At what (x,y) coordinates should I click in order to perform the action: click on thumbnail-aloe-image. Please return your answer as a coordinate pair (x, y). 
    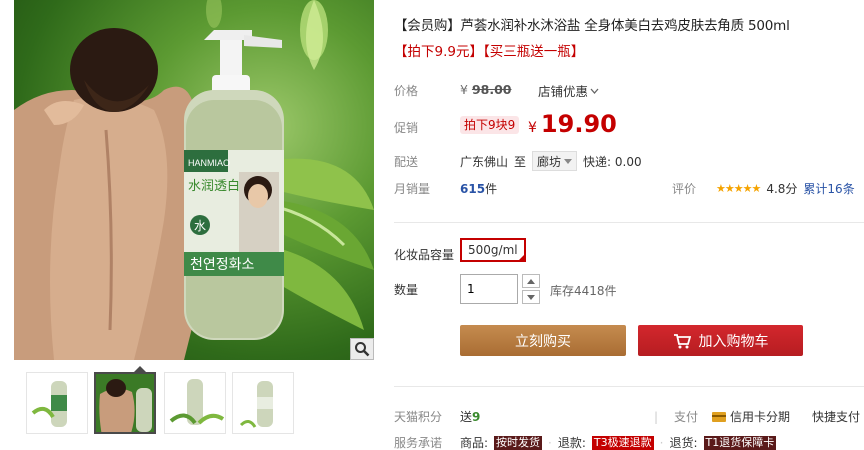
    Looking at the image, I should click on (197, 402).